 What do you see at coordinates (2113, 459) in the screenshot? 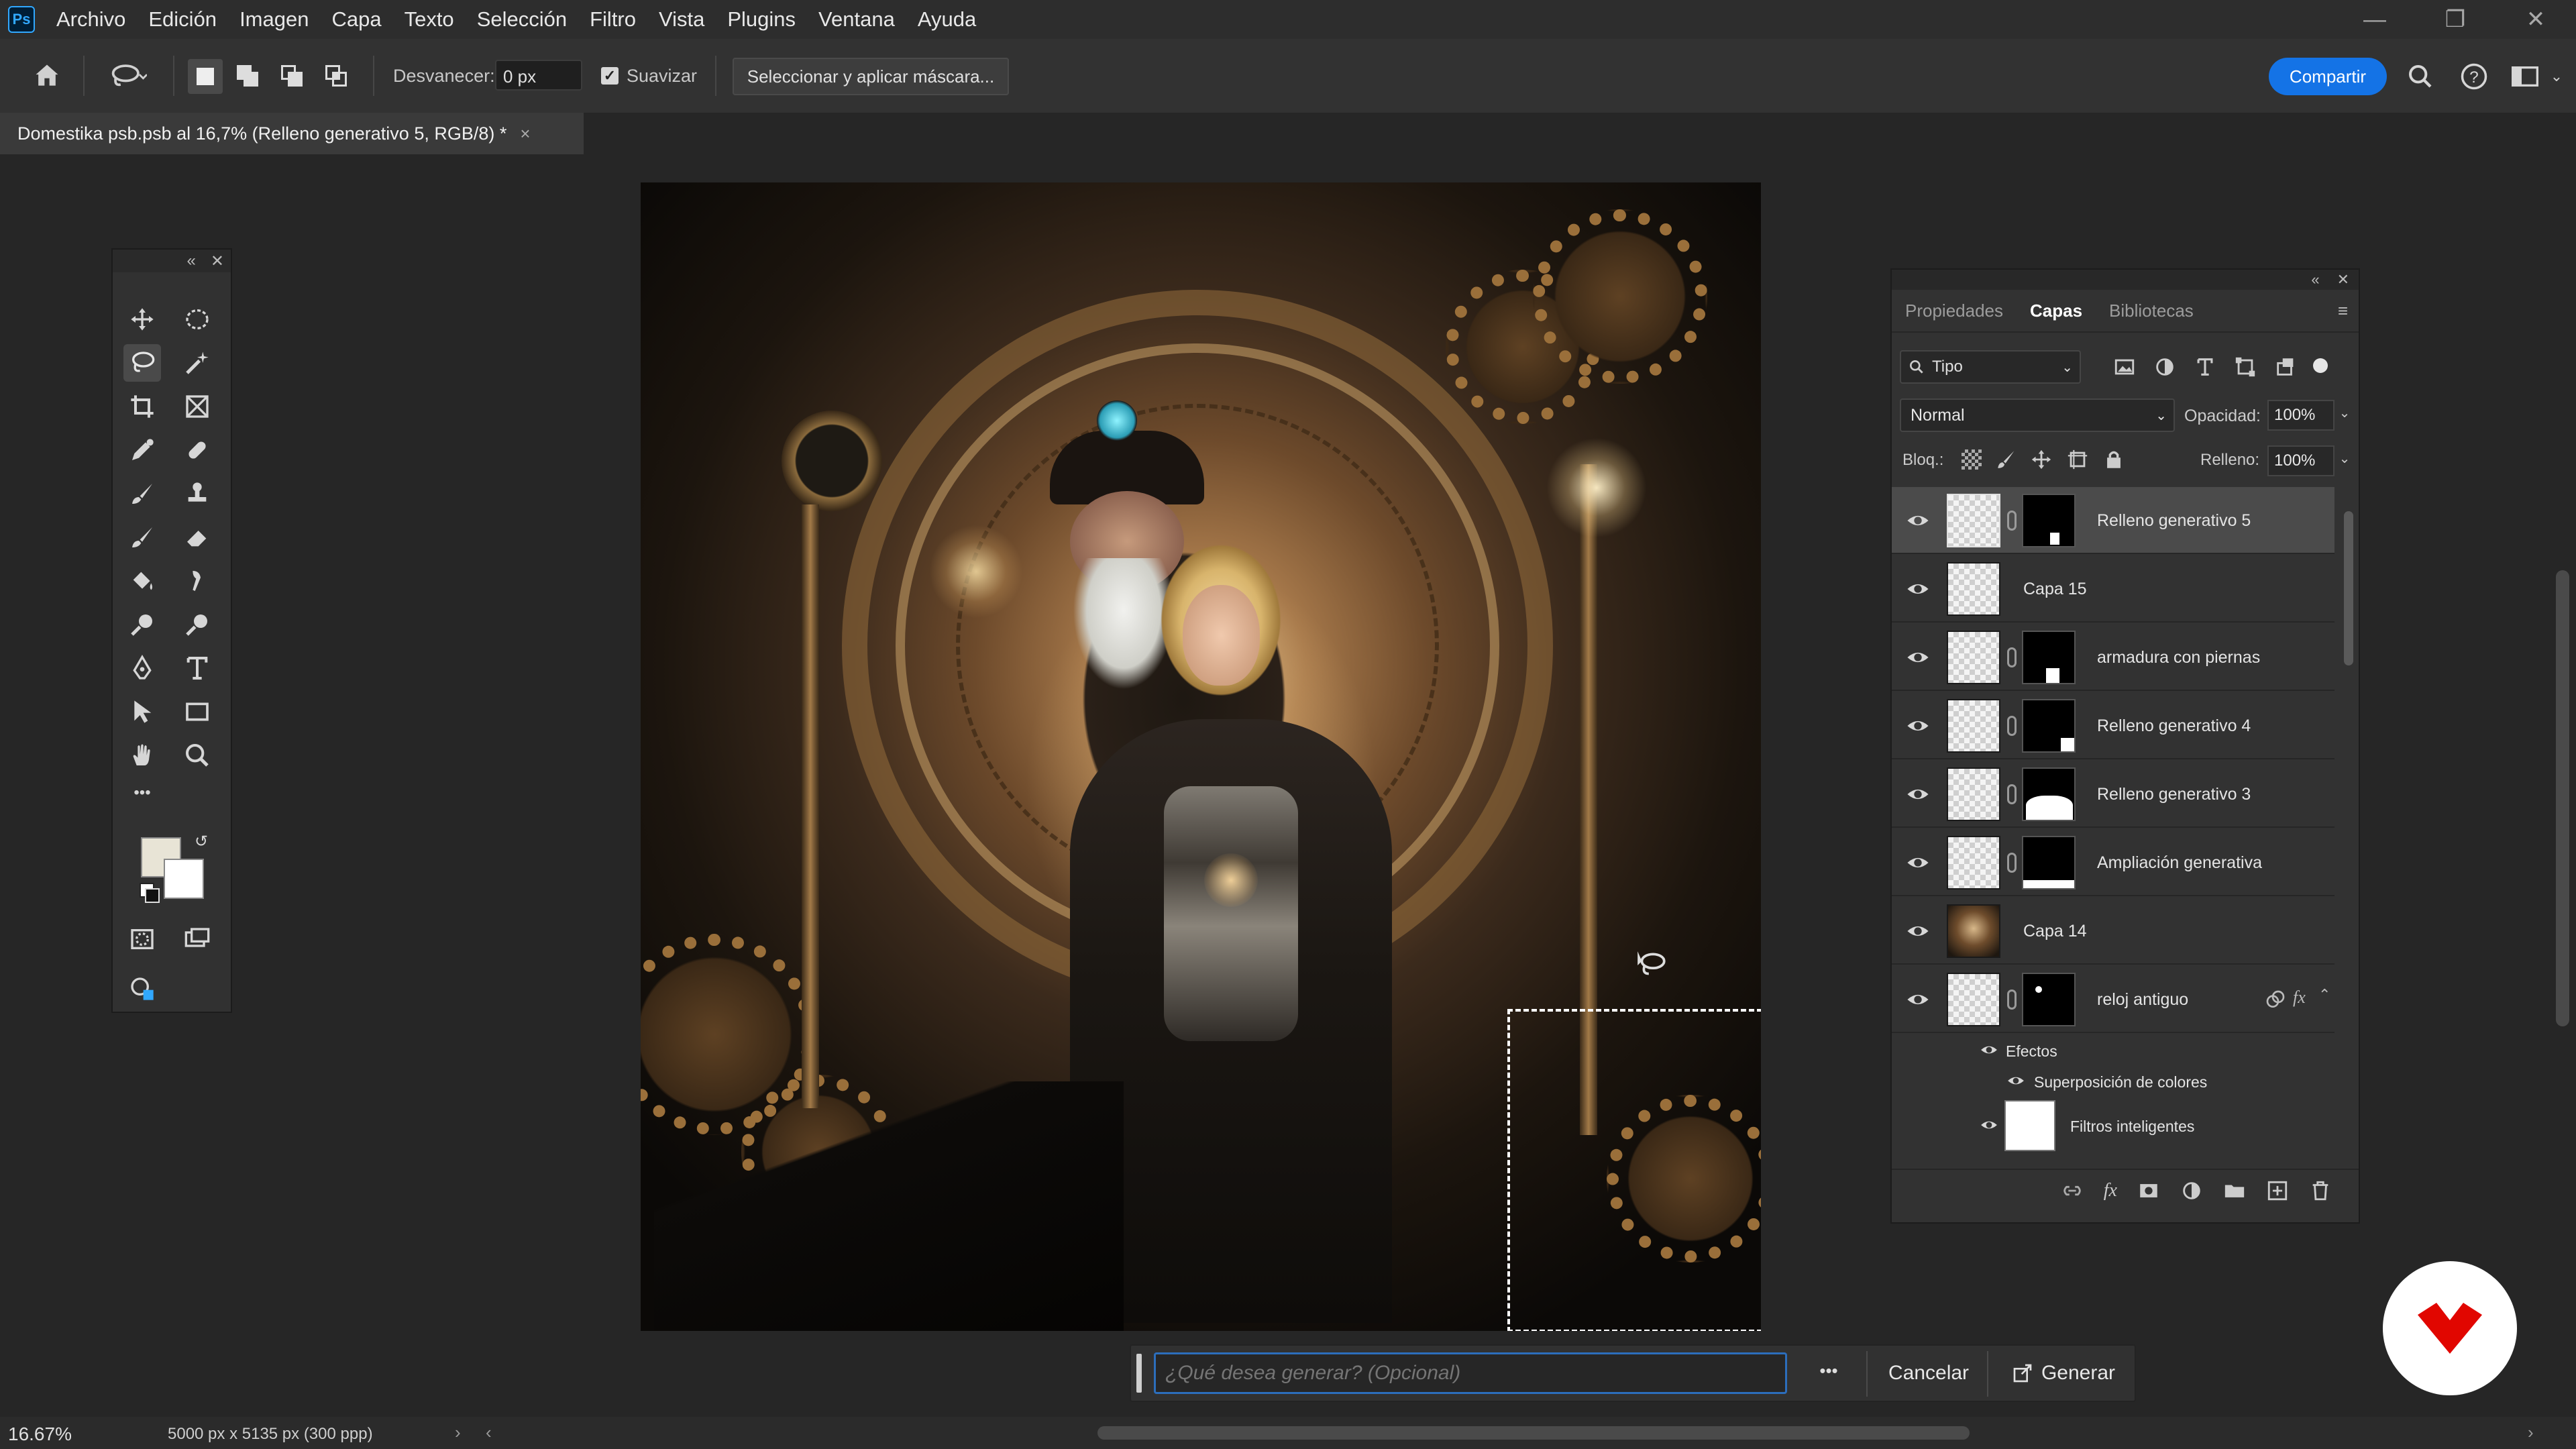
I see `lock-all-icon` at bounding box center [2113, 459].